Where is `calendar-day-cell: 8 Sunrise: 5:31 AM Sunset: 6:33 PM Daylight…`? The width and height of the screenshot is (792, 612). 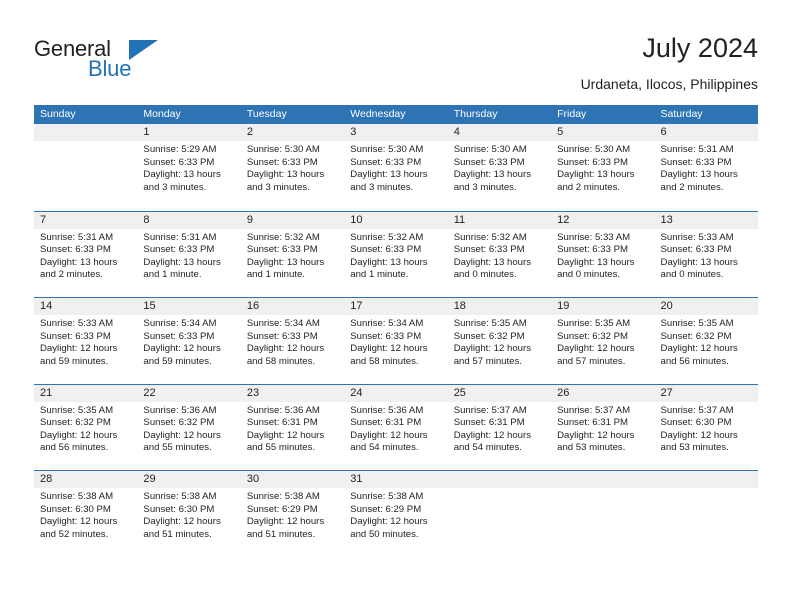 calendar-day-cell: 8 Sunrise: 5:31 AM Sunset: 6:33 PM Daylight… is located at coordinates (189, 254).